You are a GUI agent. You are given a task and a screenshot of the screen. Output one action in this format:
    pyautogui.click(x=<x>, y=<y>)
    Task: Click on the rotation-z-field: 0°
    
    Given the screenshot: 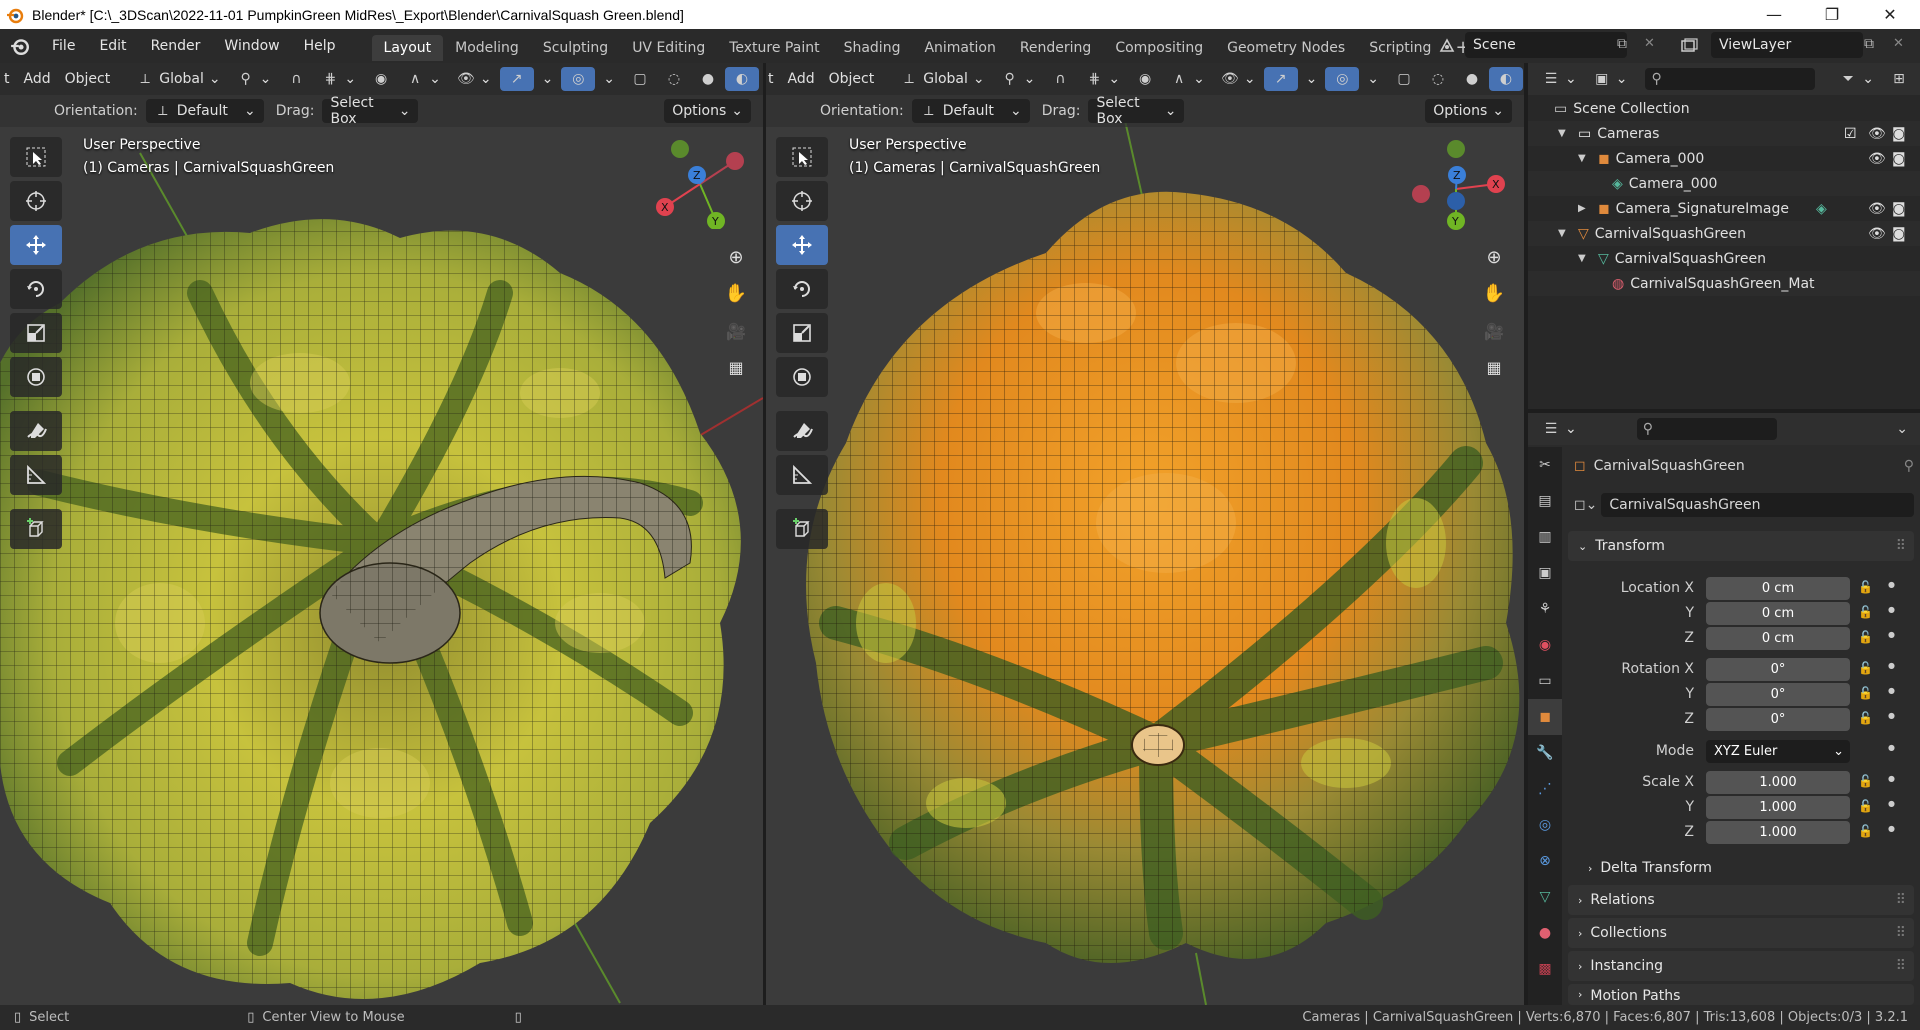 What is the action you would take?
    pyautogui.click(x=1778, y=719)
    